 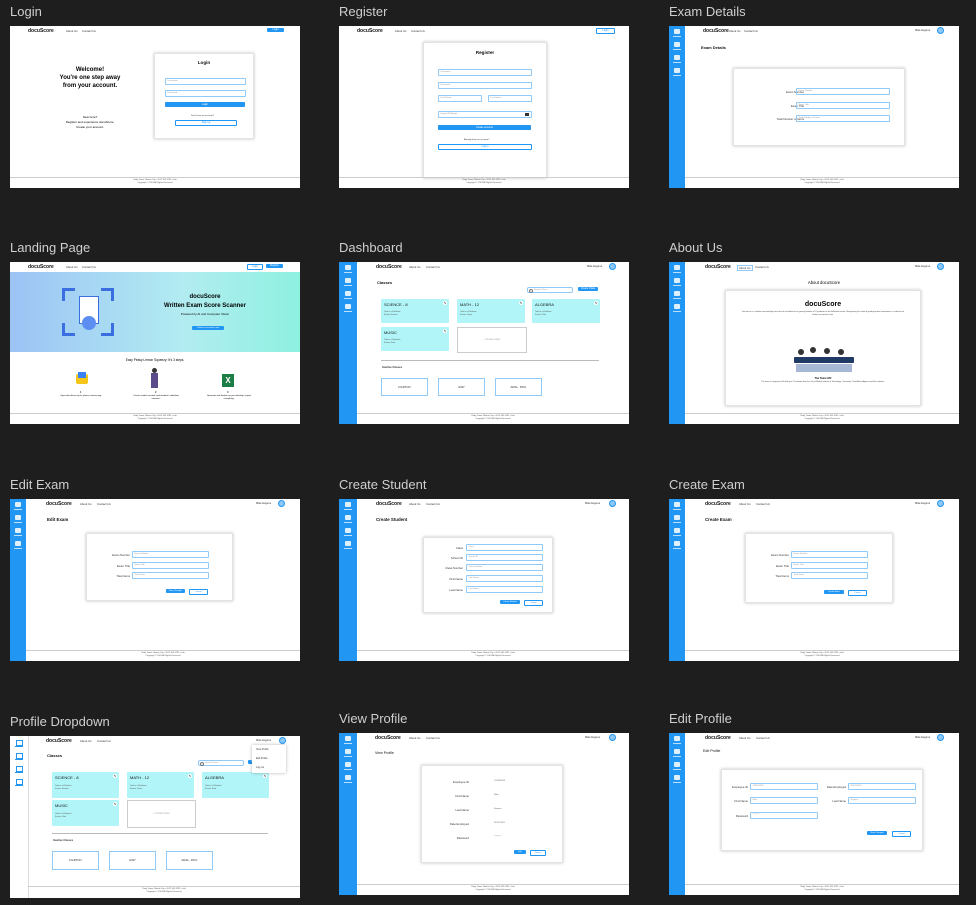 I want to click on last-name-field: Last Name, so click(x=504, y=589).